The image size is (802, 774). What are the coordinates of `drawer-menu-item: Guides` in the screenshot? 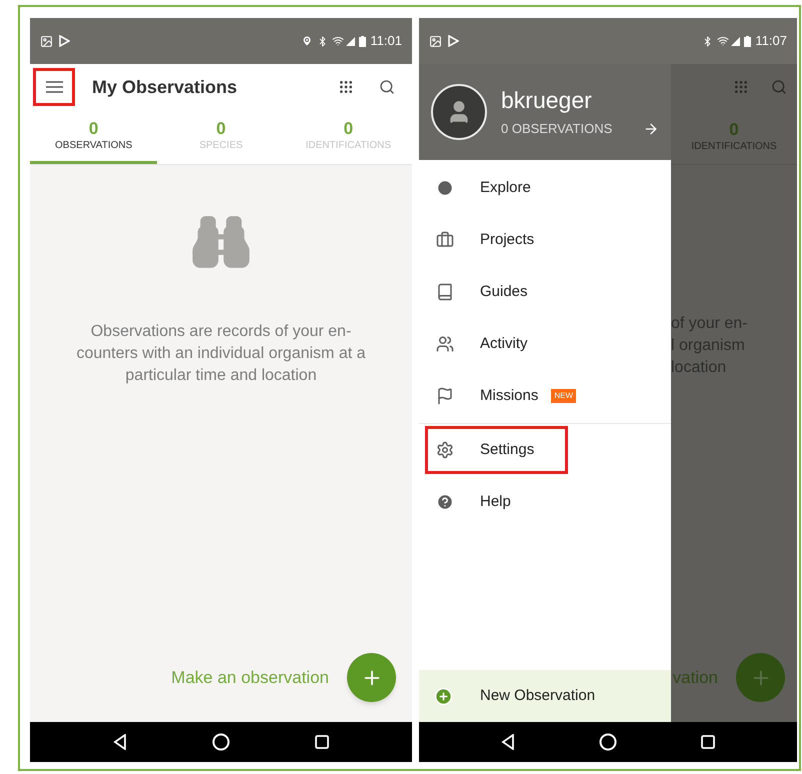 It's located at (482, 292).